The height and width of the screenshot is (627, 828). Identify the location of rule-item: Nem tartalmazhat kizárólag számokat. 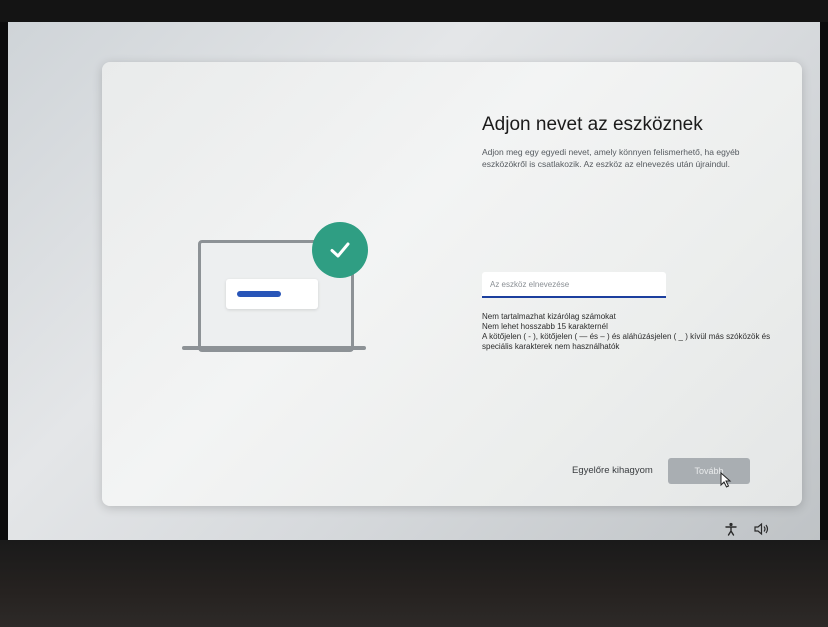
(549, 316).